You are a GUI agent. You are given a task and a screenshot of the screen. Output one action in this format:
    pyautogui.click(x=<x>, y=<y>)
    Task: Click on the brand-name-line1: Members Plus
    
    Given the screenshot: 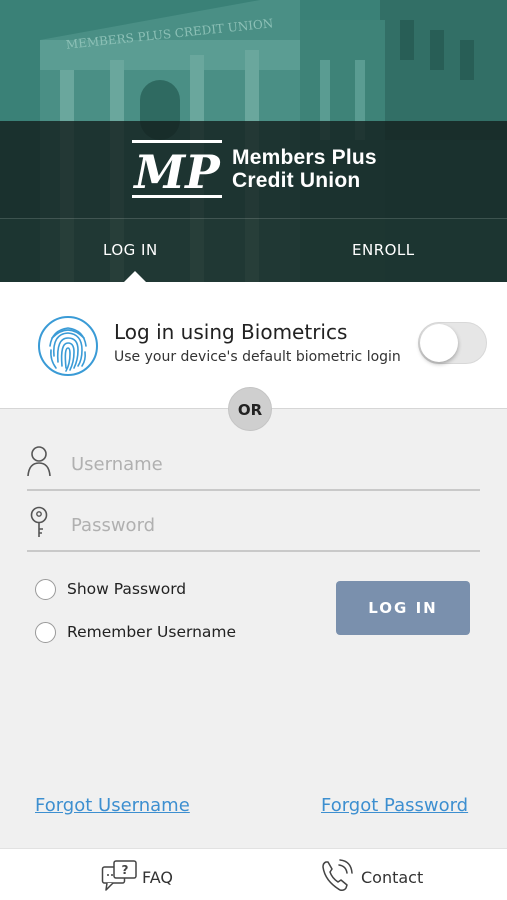 What is the action you would take?
    pyautogui.click(x=304, y=157)
    